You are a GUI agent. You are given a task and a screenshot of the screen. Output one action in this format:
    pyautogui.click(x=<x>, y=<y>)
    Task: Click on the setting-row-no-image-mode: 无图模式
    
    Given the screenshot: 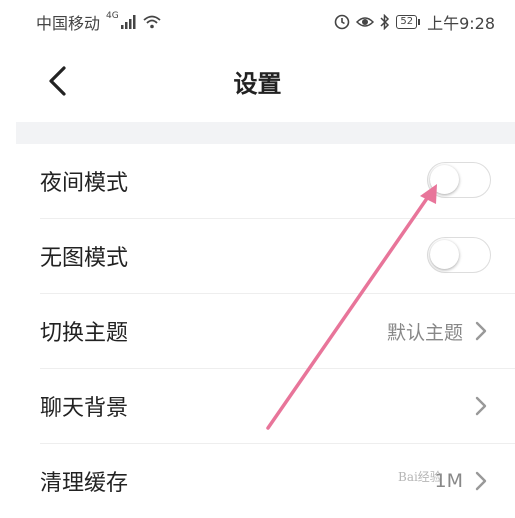 What is the action you would take?
    pyautogui.click(x=277, y=256)
    